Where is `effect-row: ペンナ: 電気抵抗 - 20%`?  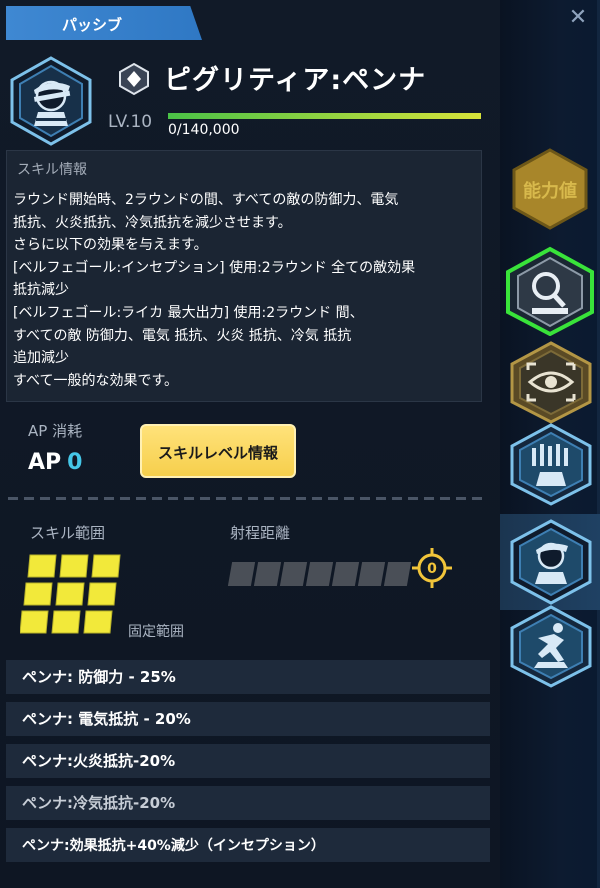 effect-row: ペンナ: 電気抵抗 - 20% is located at coordinates (248, 719).